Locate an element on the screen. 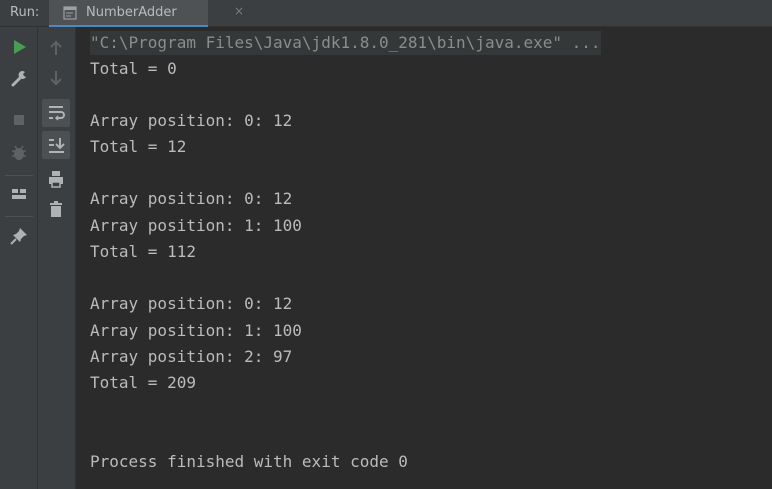 Image resolution: width=772 pixels, height=489 pixels. arrow-down-icon is located at coordinates (56, 78).